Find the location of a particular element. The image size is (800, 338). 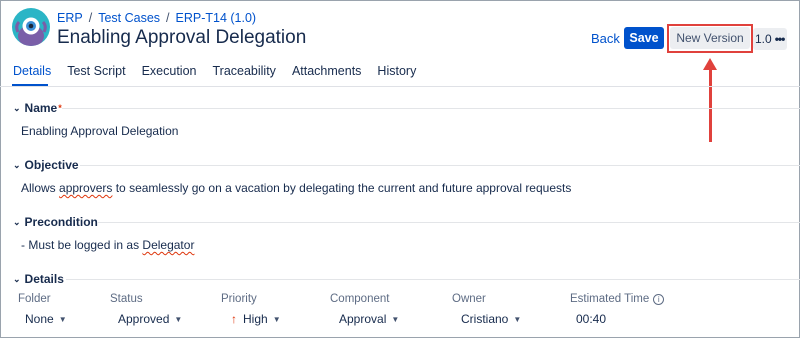

section-header-objective: ⌄ Objective is located at coordinates (46, 165).